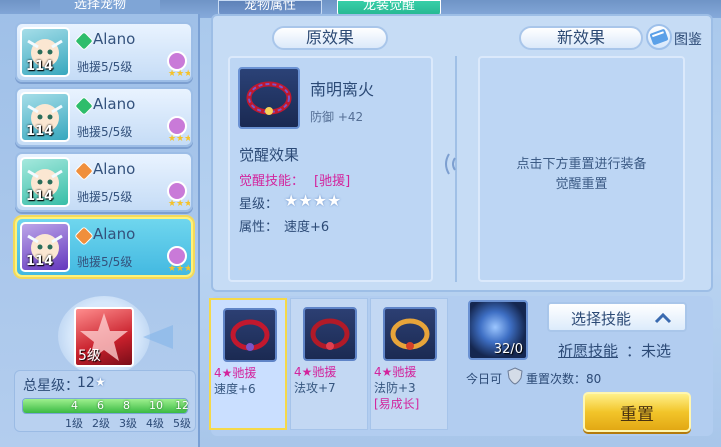 This screenshot has width=721, height=447. What do you see at coordinates (484, 379) in the screenshot?
I see `today-label: 今日可` at bounding box center [484, 379].